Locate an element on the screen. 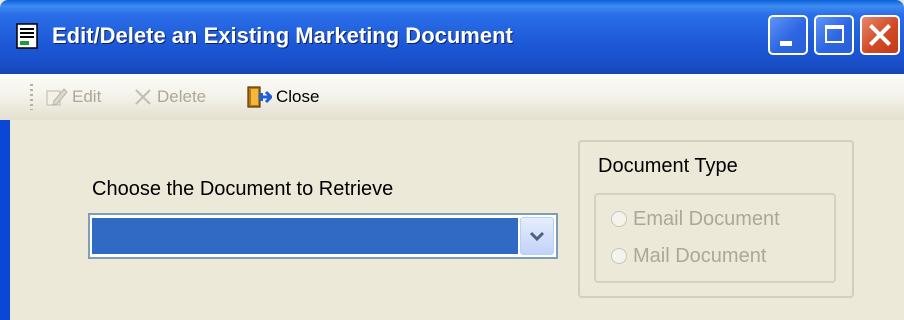 The height and width of the screenshot is (320, 904). minimize-icon is located at coordinates (786, 43).